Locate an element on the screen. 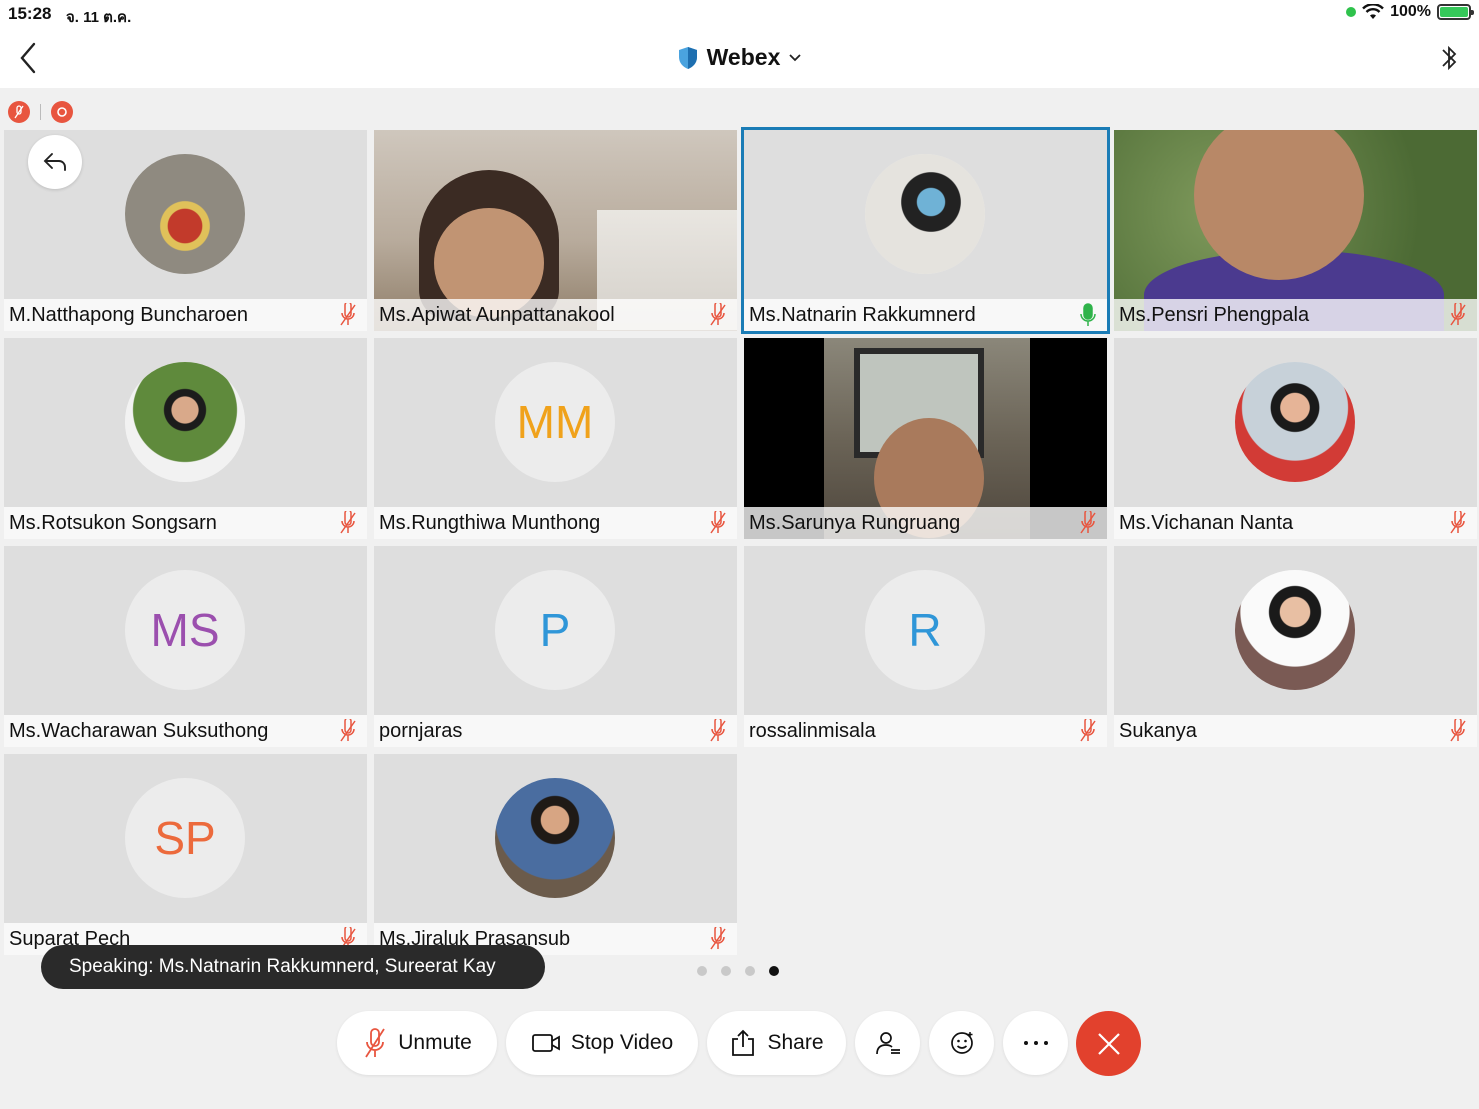 The height and width of the screenshot is (1109, 1479). battery-icon is located at coordinates (1455, 12).